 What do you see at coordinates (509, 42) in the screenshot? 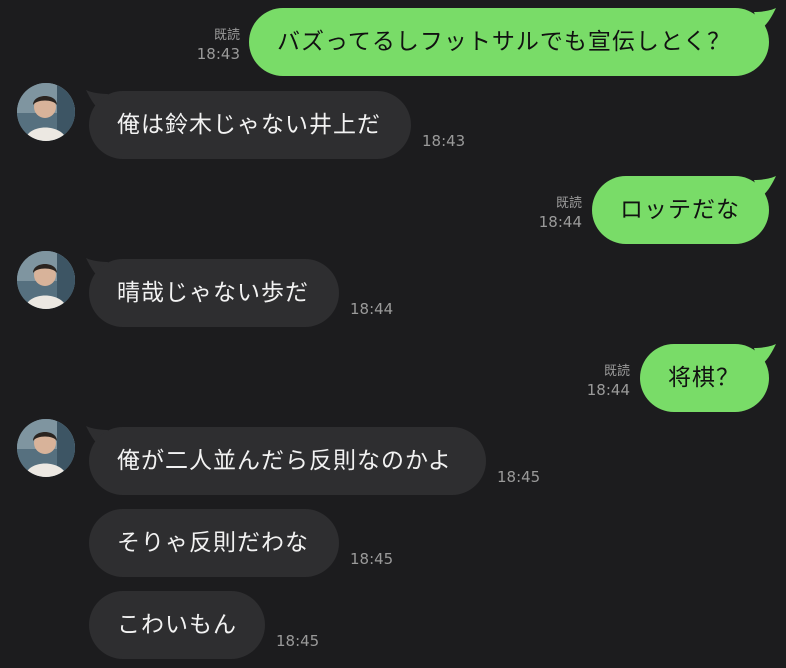
I see `outgoing-message-bubble: バズってるしフットサルでも宣伝しとく？` at bounding box center [509, 42].